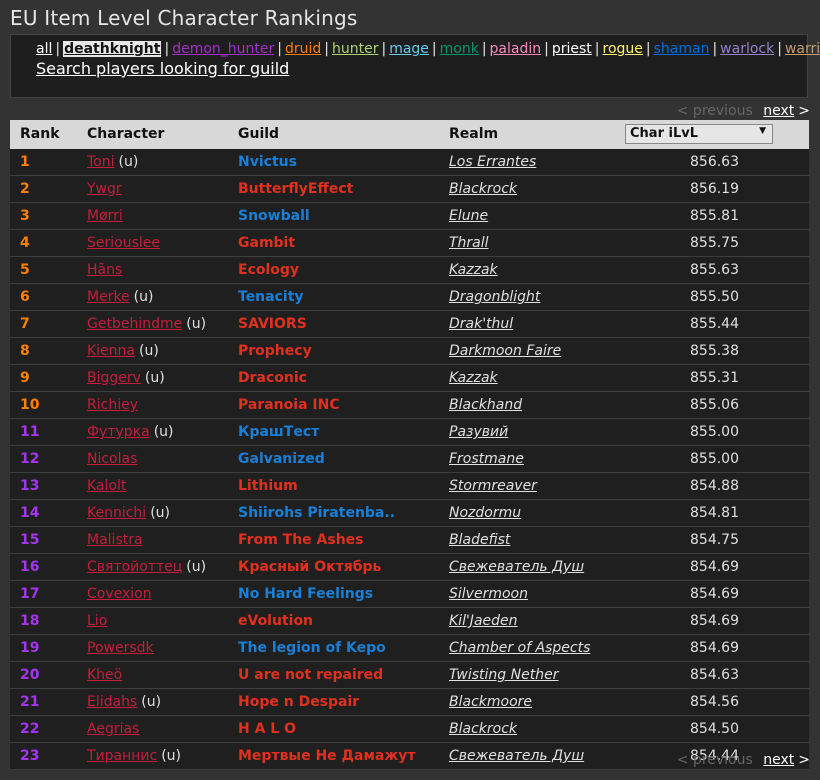 Image resolution: width=820 pixels, height=780 pixels. I want to click on guild-cell: No Hard Feelings, so click(305, 594).